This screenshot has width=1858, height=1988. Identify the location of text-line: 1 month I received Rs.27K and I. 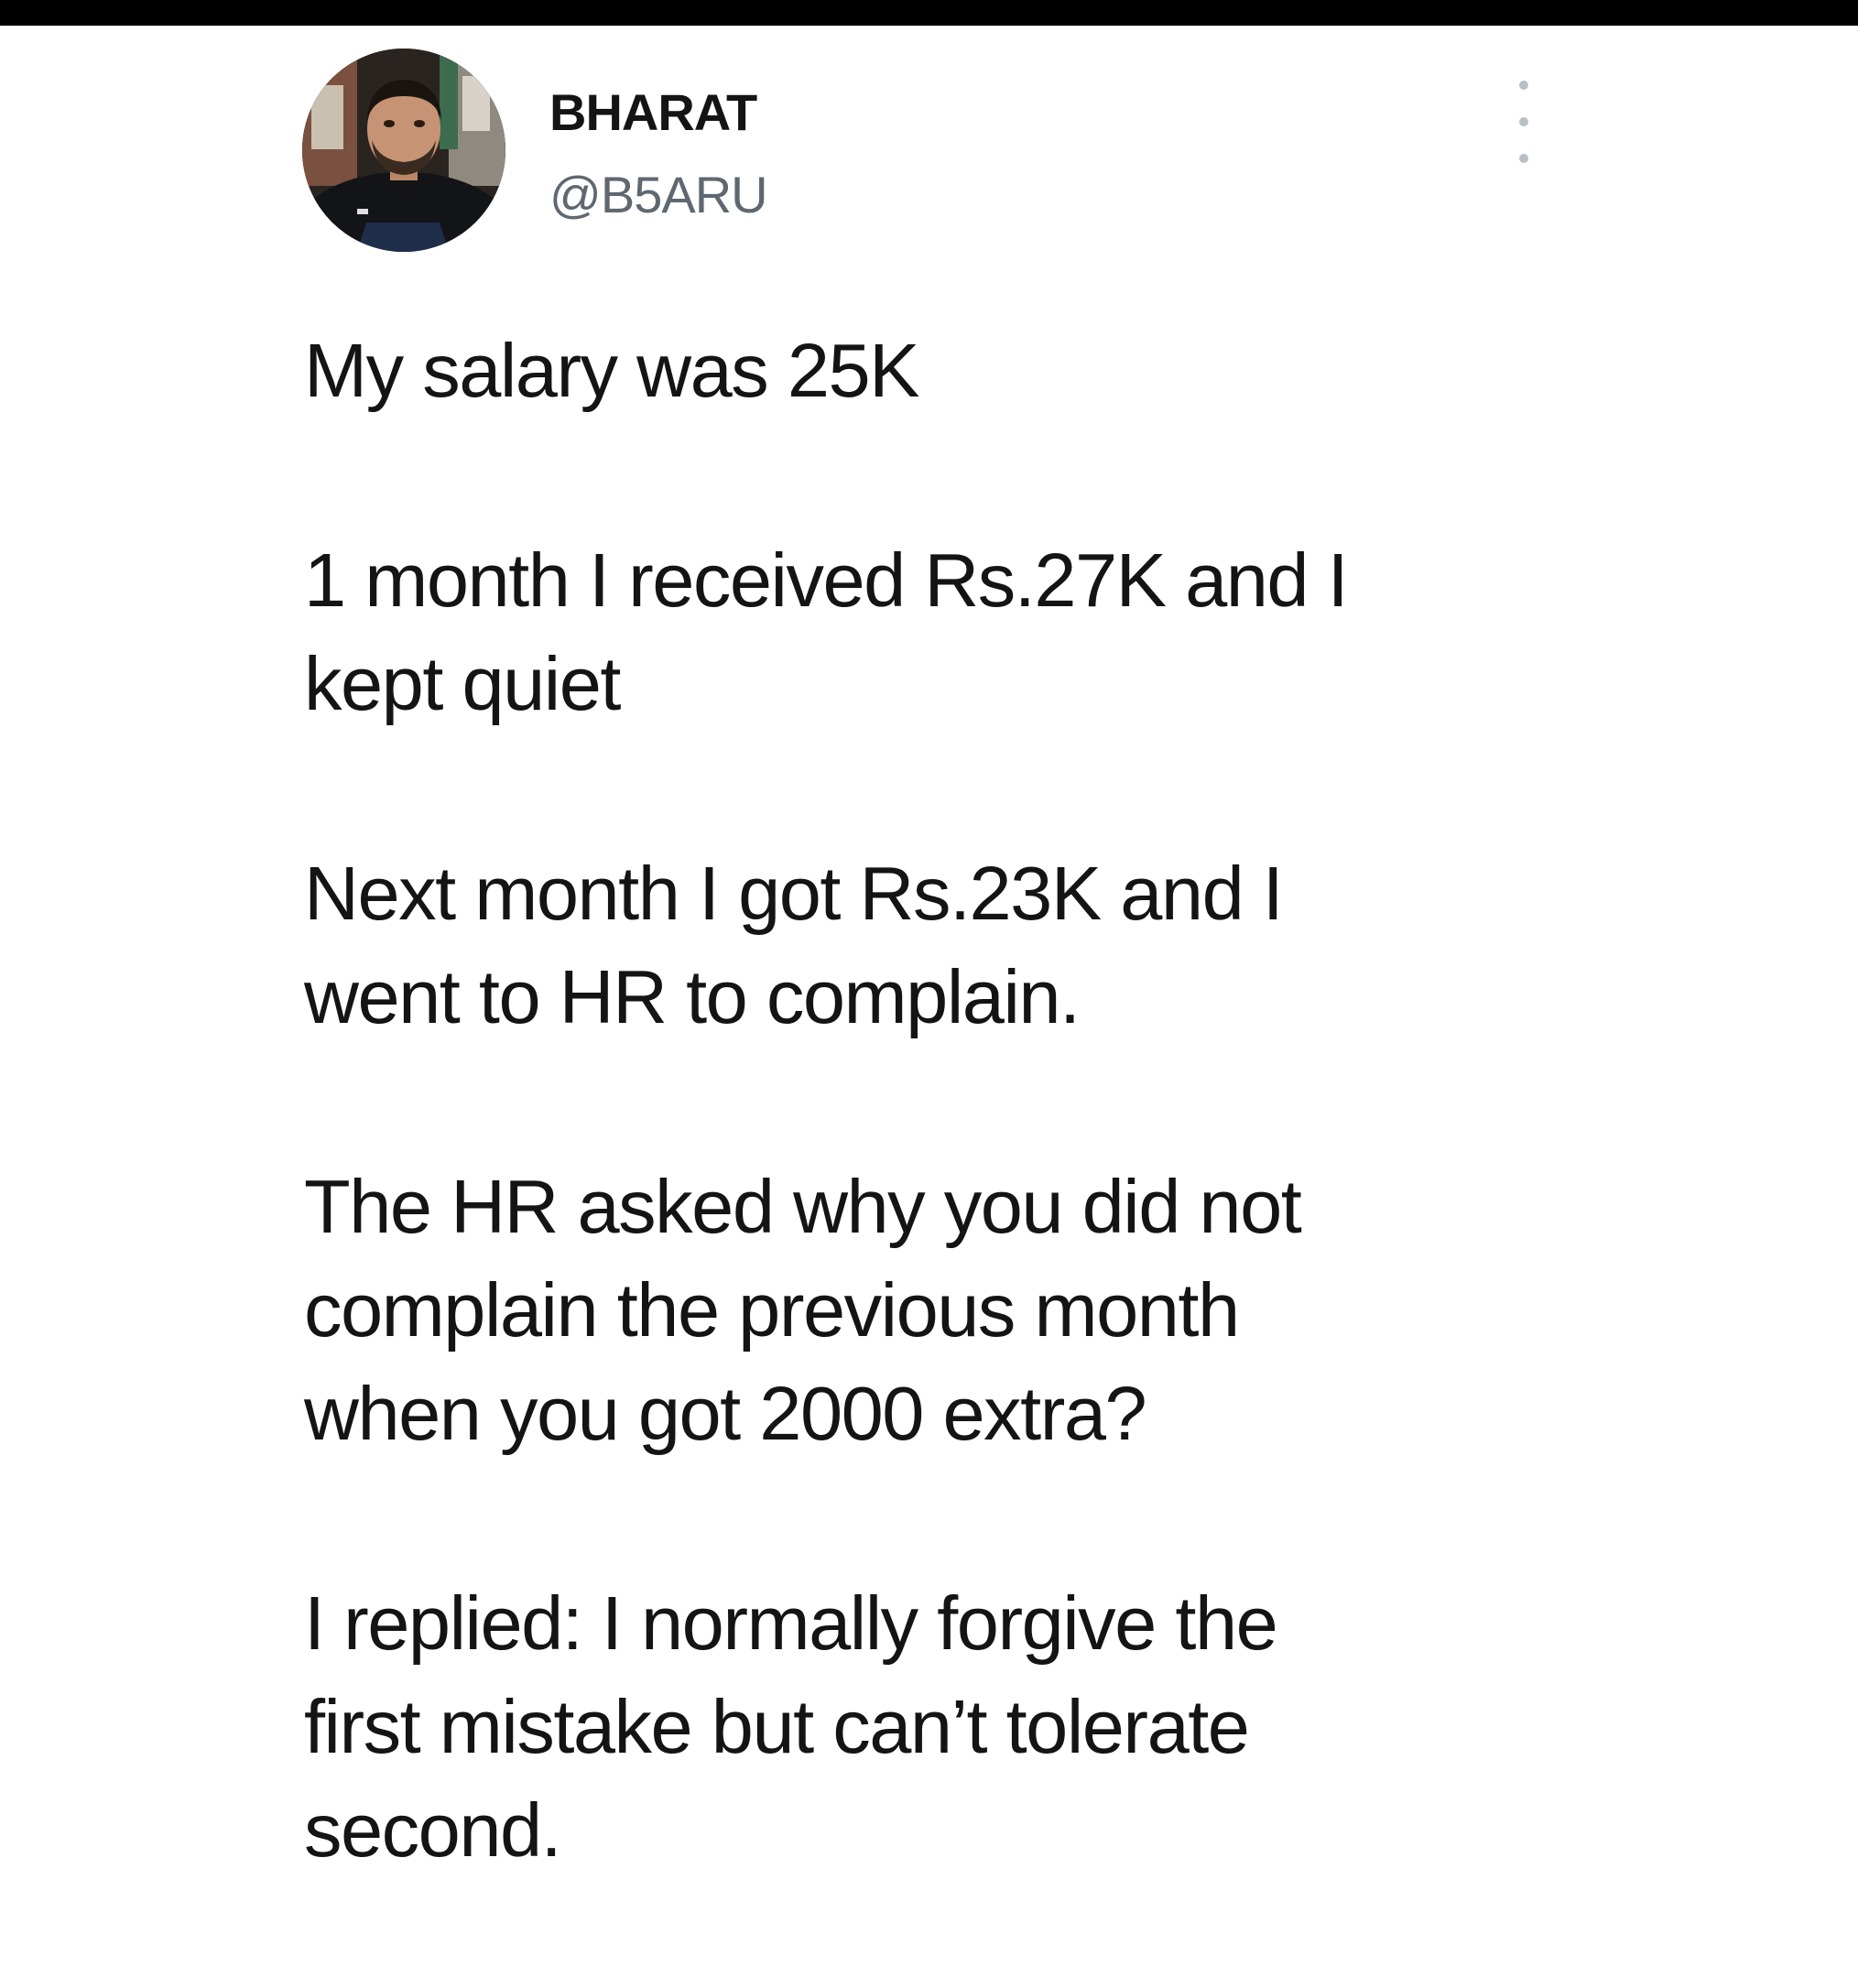
(826, 580).